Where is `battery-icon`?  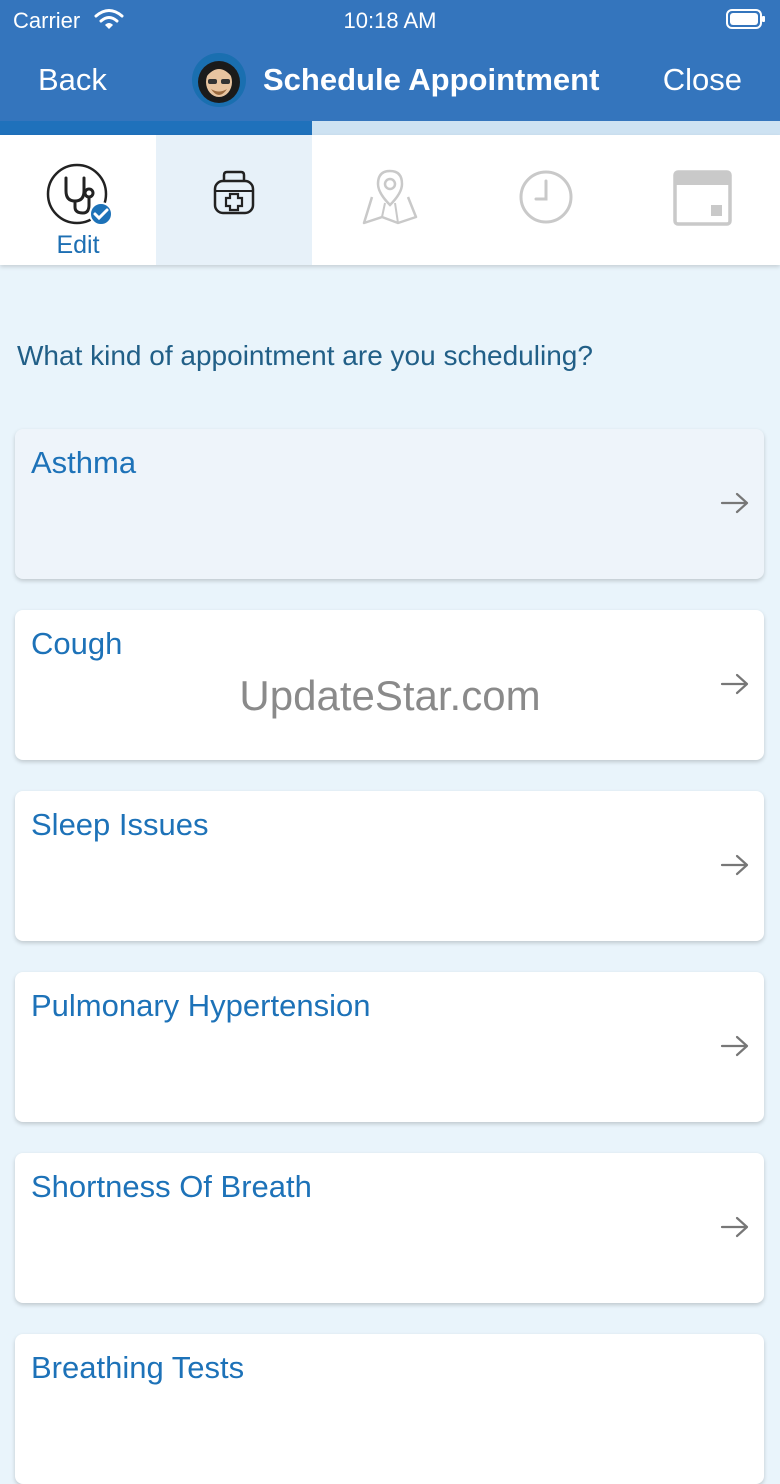 battery-icon is located at coordinates (746, 19).